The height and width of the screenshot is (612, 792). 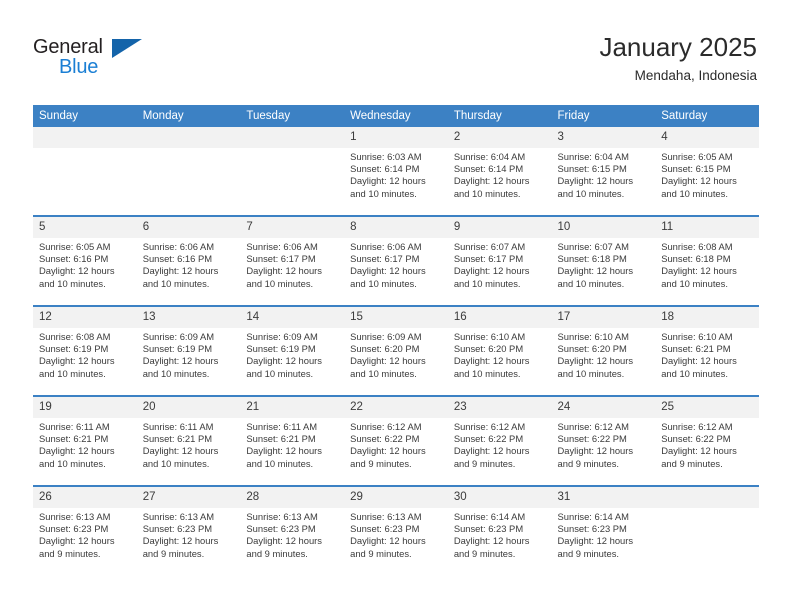 I want to click on weekday-header-friday: Friday, so click(x=603, y=116).